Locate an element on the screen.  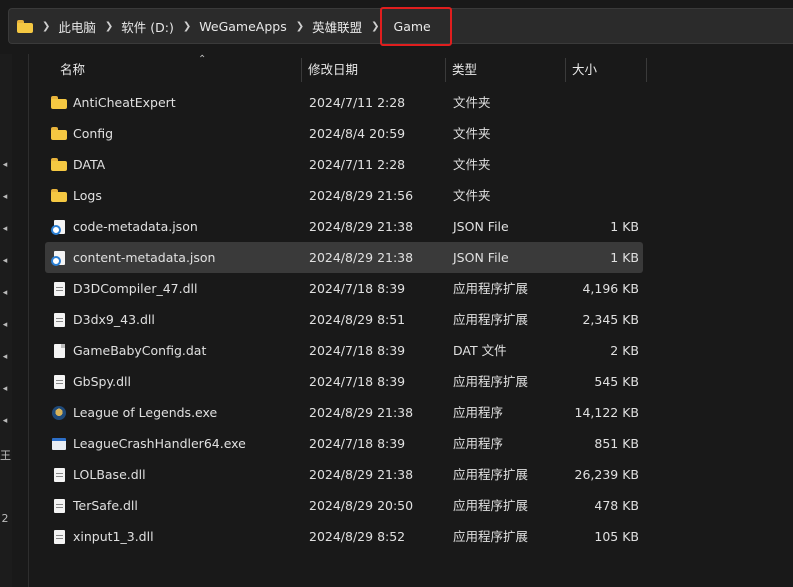
file-name: Logs is located at coordinates (87, 195).